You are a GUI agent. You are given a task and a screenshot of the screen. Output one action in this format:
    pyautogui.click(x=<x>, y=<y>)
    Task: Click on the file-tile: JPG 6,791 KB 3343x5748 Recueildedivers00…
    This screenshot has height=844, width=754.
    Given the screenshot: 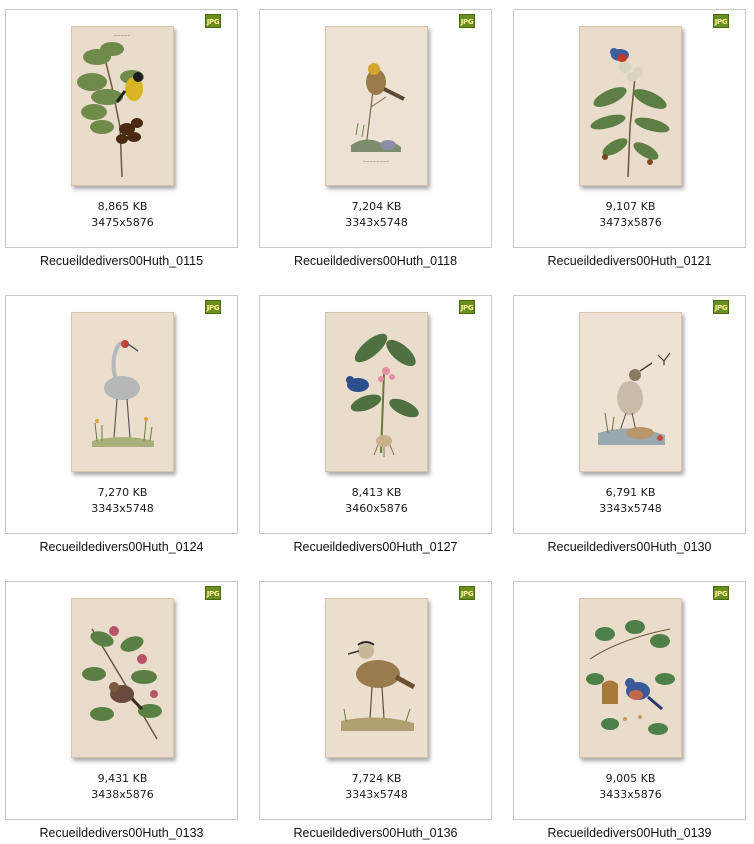 What is the action you would take?
    pyautogui.click(x=631, y=429)
    